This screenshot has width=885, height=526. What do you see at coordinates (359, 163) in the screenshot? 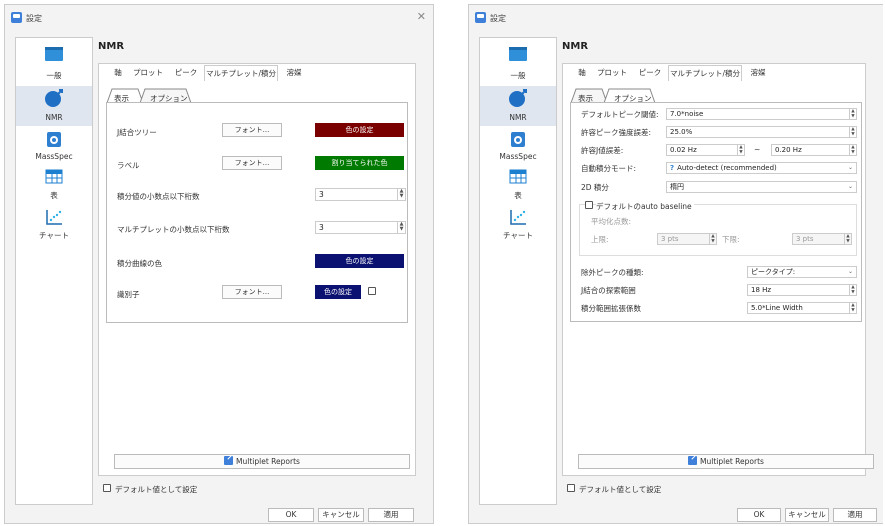
I see `label-color-button: 割り当てられた色` at bounding box center [359, 163].